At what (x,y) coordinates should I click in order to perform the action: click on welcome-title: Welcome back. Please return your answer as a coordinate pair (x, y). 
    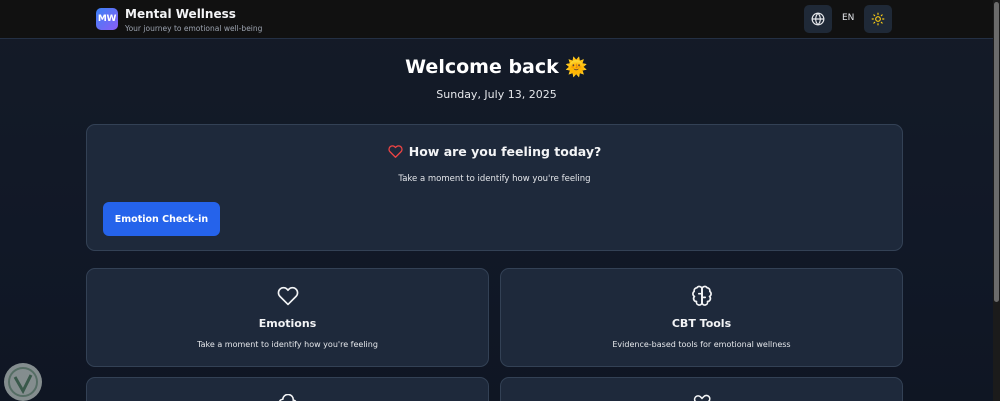
    Looking at the image, I should click on (482, 67).